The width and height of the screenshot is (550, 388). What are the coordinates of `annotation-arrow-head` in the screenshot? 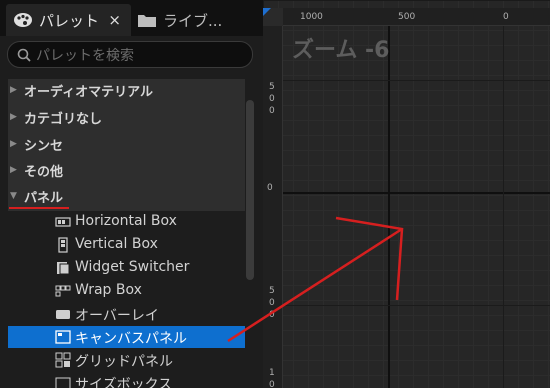 It's located at (369, 258).